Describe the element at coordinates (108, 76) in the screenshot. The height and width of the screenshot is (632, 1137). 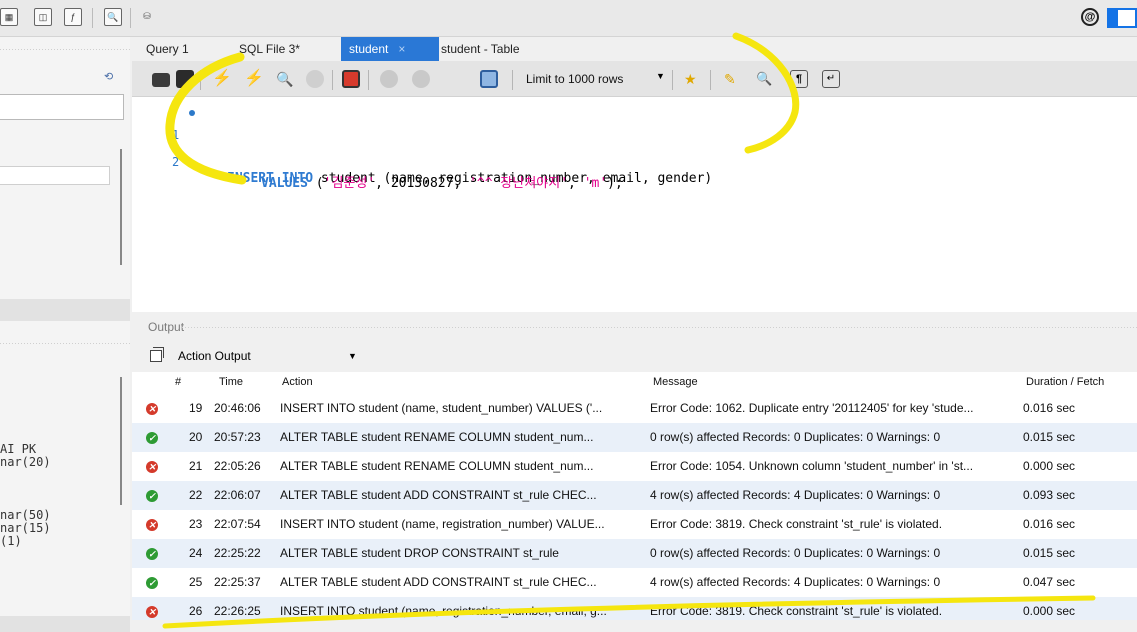
I see `refresh-icon: ⟲` at that location.